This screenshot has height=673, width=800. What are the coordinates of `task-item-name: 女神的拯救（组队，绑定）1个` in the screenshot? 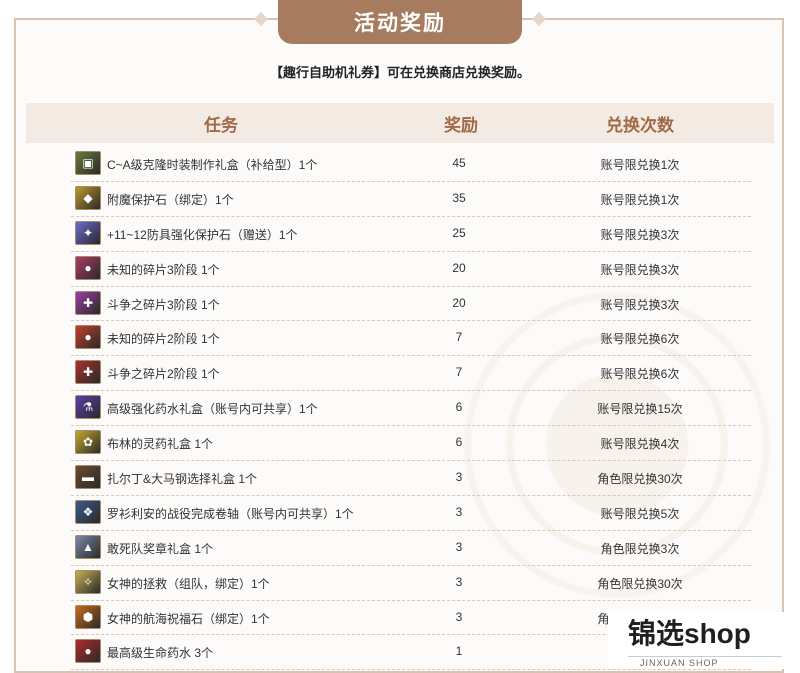 It's located at (188, 583).